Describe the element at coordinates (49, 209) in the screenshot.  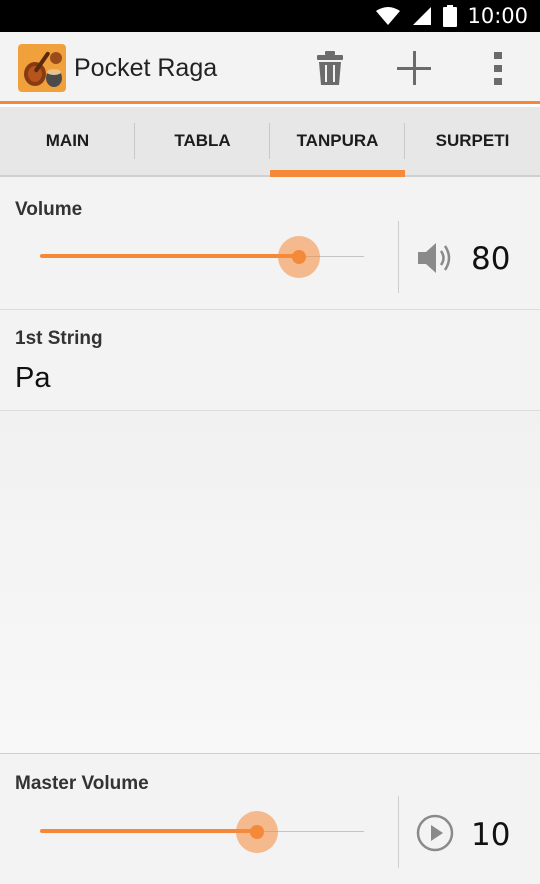
I see `volume-label: Volume` at that location.